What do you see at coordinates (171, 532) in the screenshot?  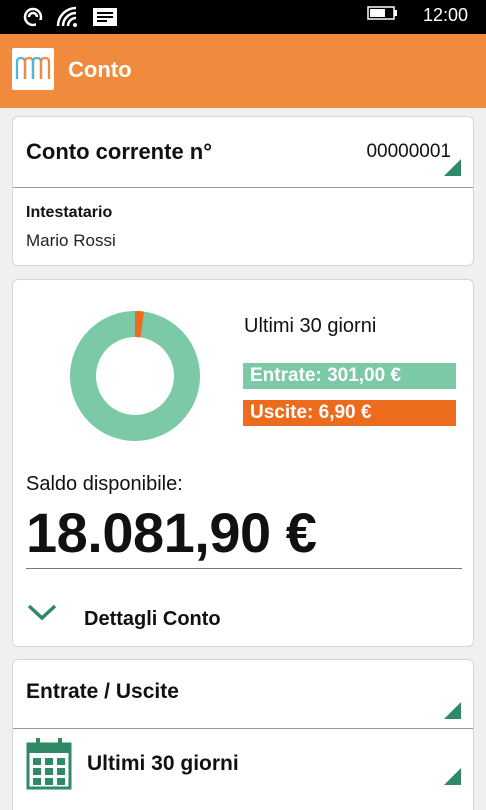 I see `balance-value: 18.081,90 €` at bounding box center [171, 532].